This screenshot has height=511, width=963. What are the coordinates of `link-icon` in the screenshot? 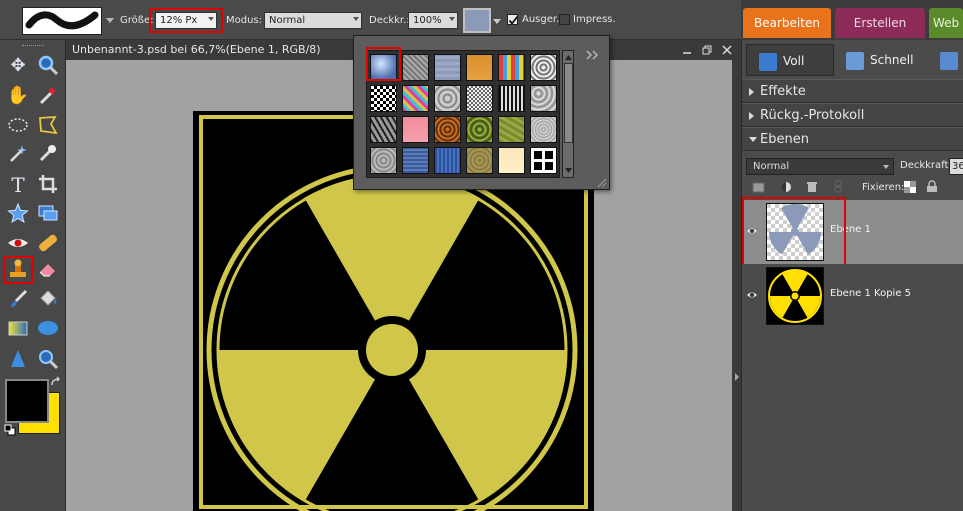 It's located at (838, 186).